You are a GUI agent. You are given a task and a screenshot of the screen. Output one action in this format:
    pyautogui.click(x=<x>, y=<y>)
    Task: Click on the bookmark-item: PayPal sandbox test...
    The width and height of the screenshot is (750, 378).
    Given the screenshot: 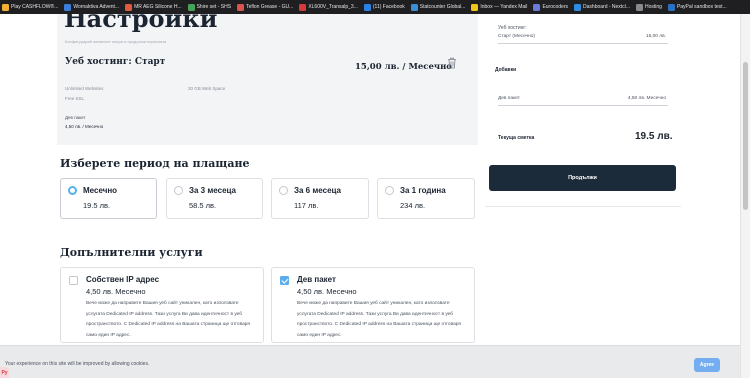 What is the action you would take?
    pyautogui.click(x=697, y=7)
    